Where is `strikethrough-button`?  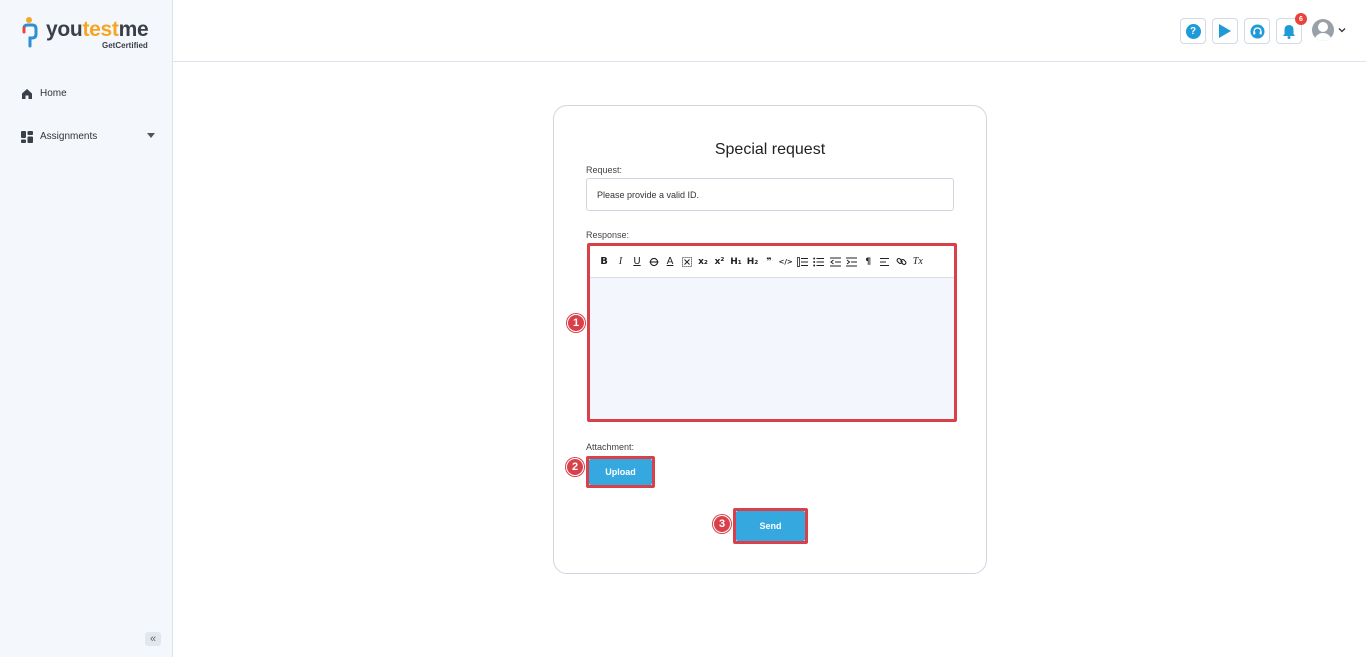
strikethrough-button is located at coordinates (654, 262).